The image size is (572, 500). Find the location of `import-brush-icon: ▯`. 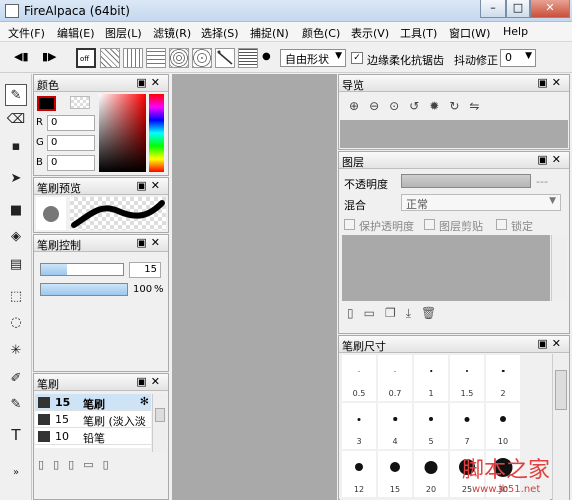

import-brush-icon: ▯ is located at coordinates (75, 464).